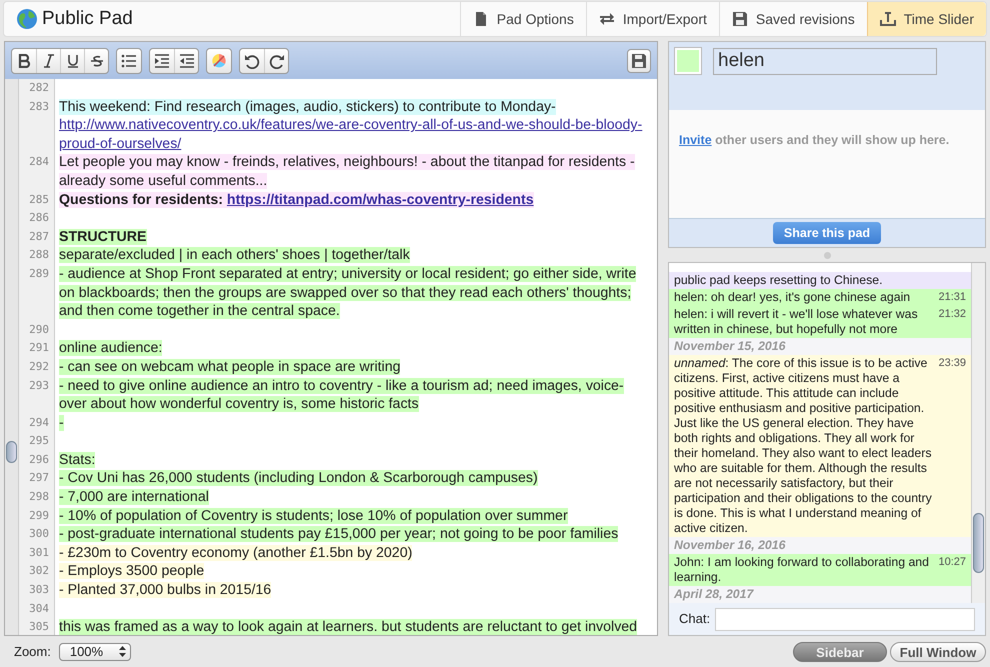 This screenshot has height=667, width=990. Describe the element at coordinates (380, 200) in the screenshot. I see `link: https://titanpad.com/whas-coventry-residents` at that location.